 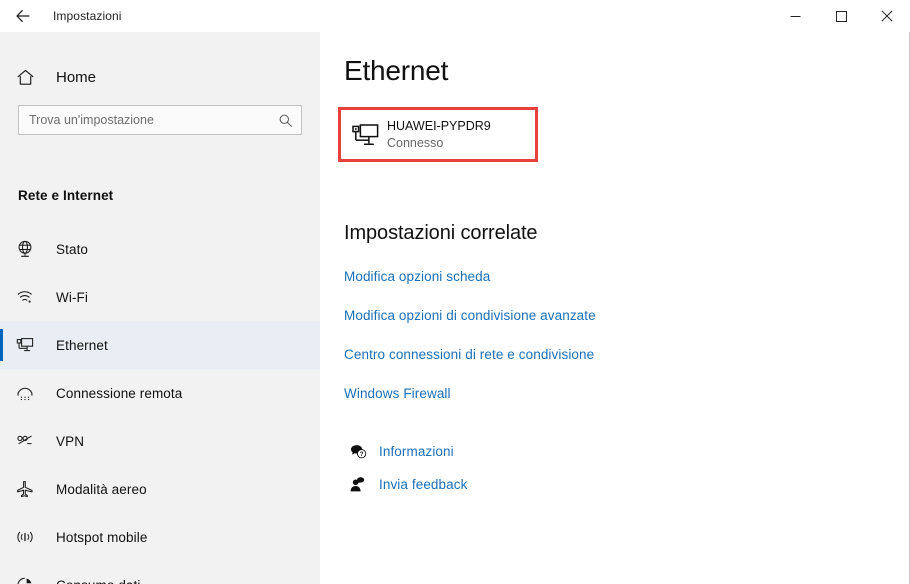 I want to click on dialup-icon, so click(x=25, y=393).